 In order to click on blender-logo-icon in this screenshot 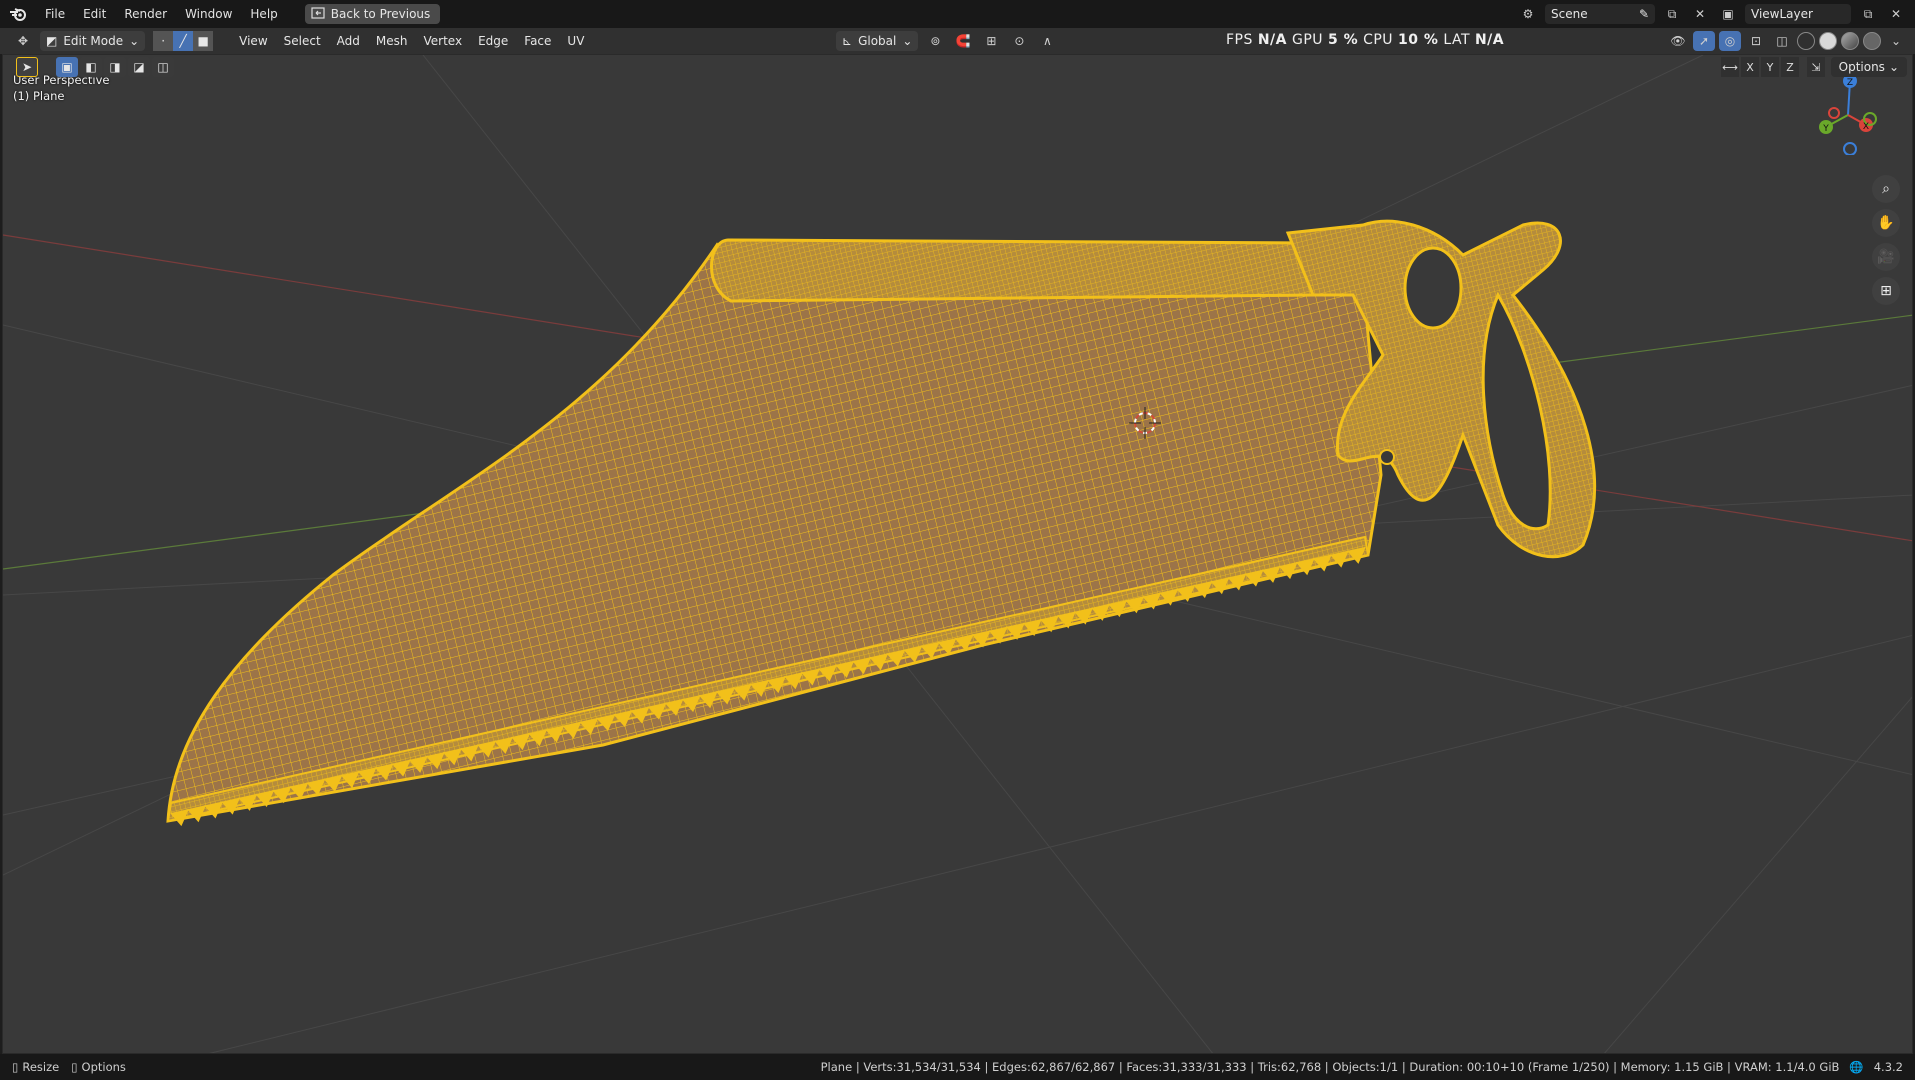, I will do `click(18, 14)`.